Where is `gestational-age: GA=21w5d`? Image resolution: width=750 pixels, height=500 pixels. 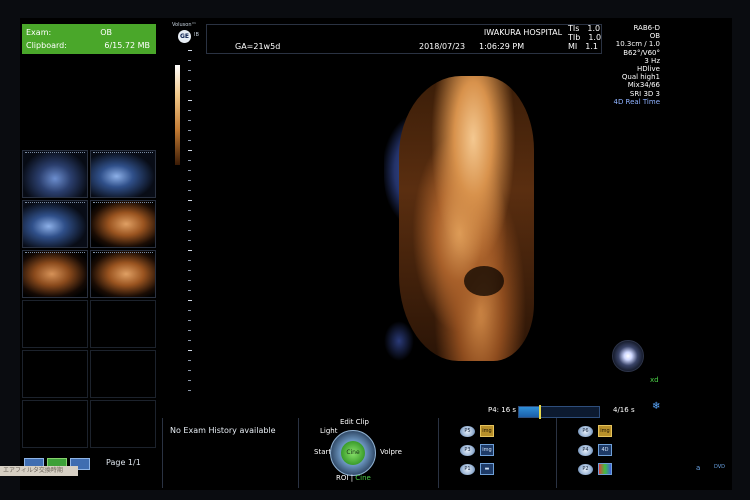 gestational-age: GA=21w5d is located at coordinates (258, 46).